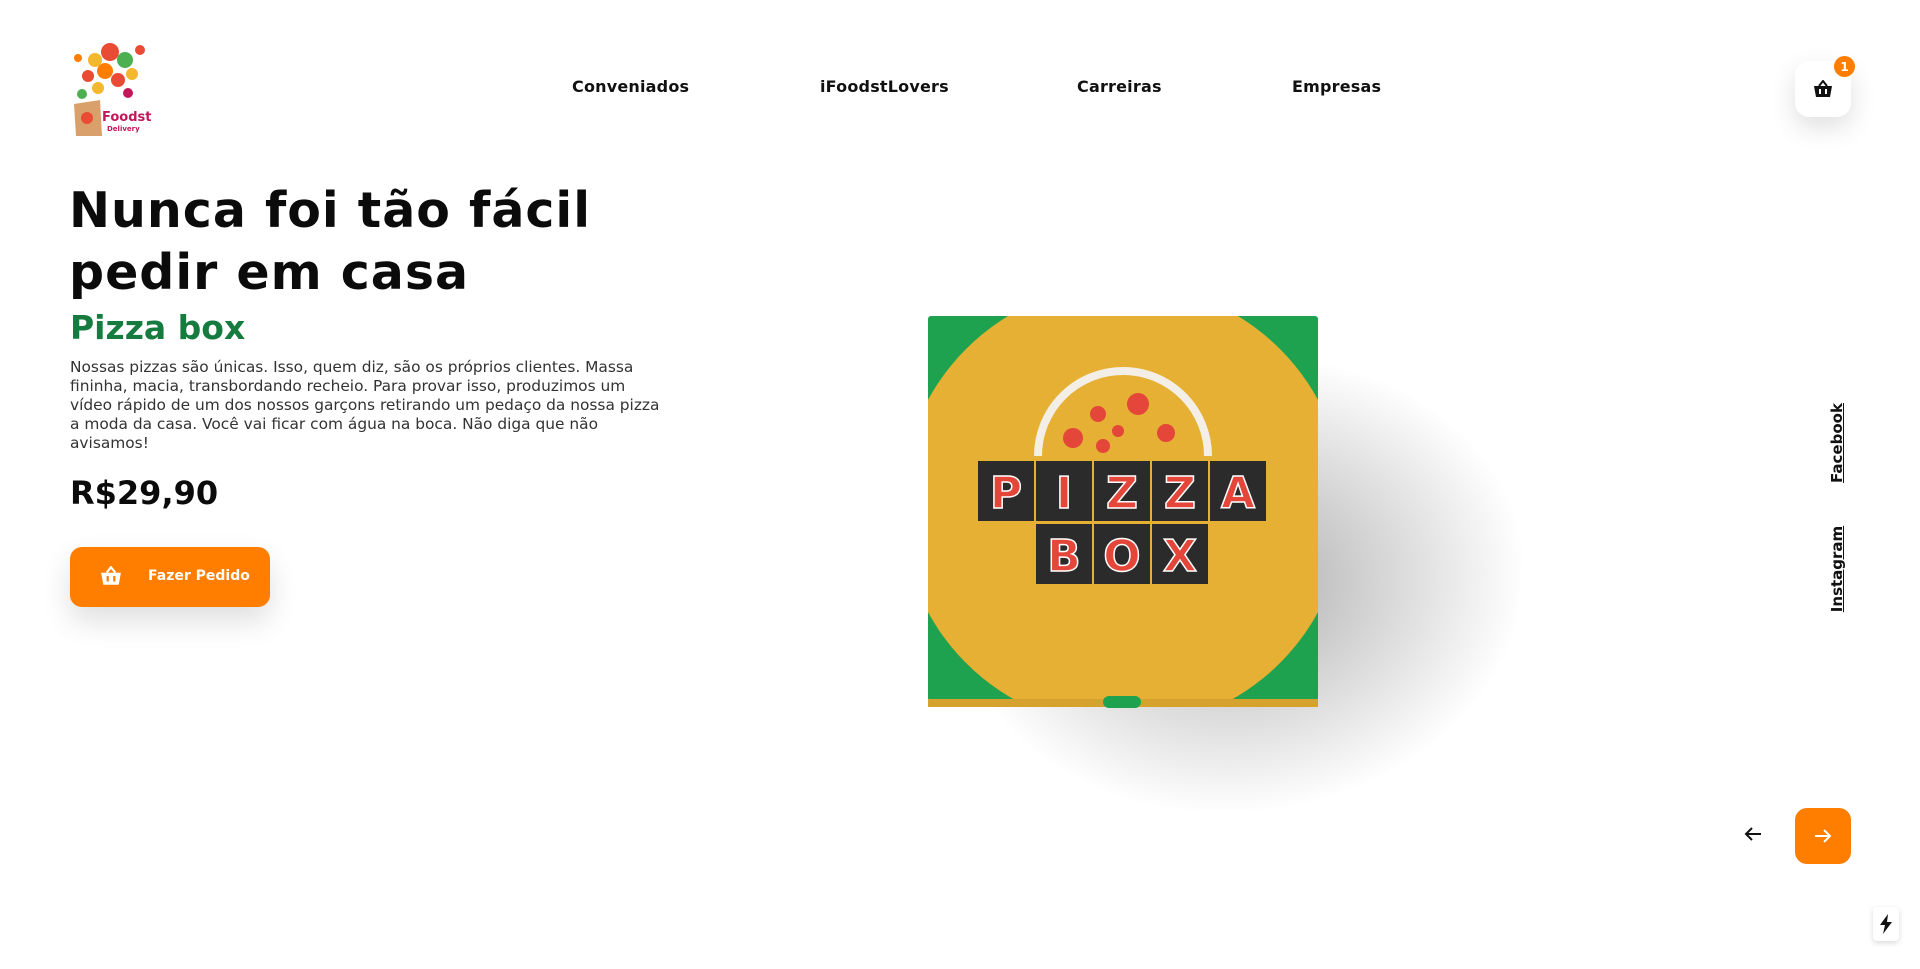 This screenshot has width=1920, height=969. Describe the element at coordinates (330, 241) in the screenshot. I see `hero-title: Nunca foi tão fácil pedir em casa` at that location.